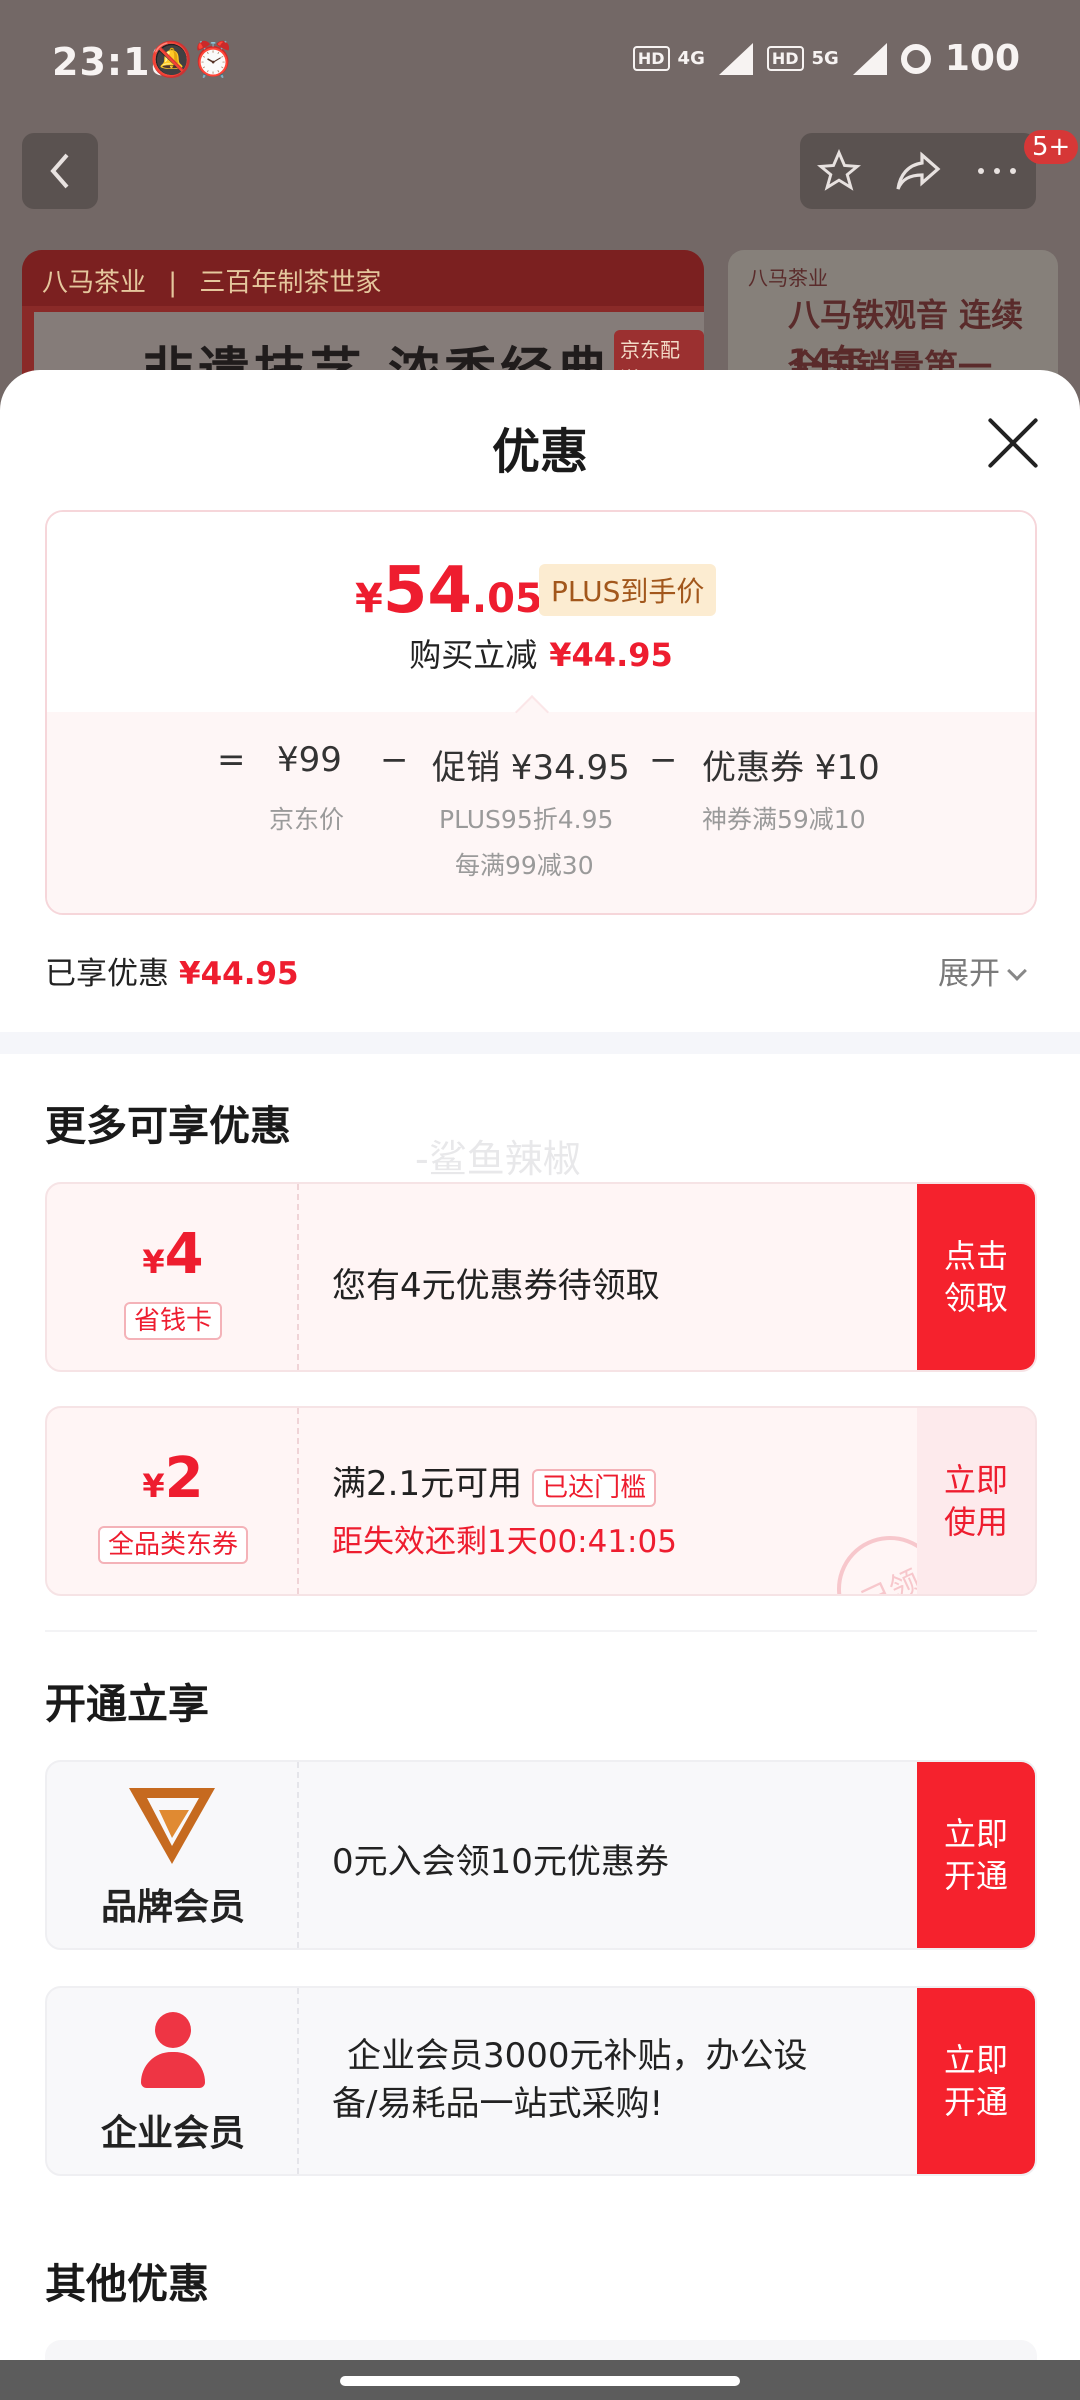 Image resolution: width=1080 pixels, height=2400 pixels. I want to click on reduce-value: ¥44.95, so click(611, 655).